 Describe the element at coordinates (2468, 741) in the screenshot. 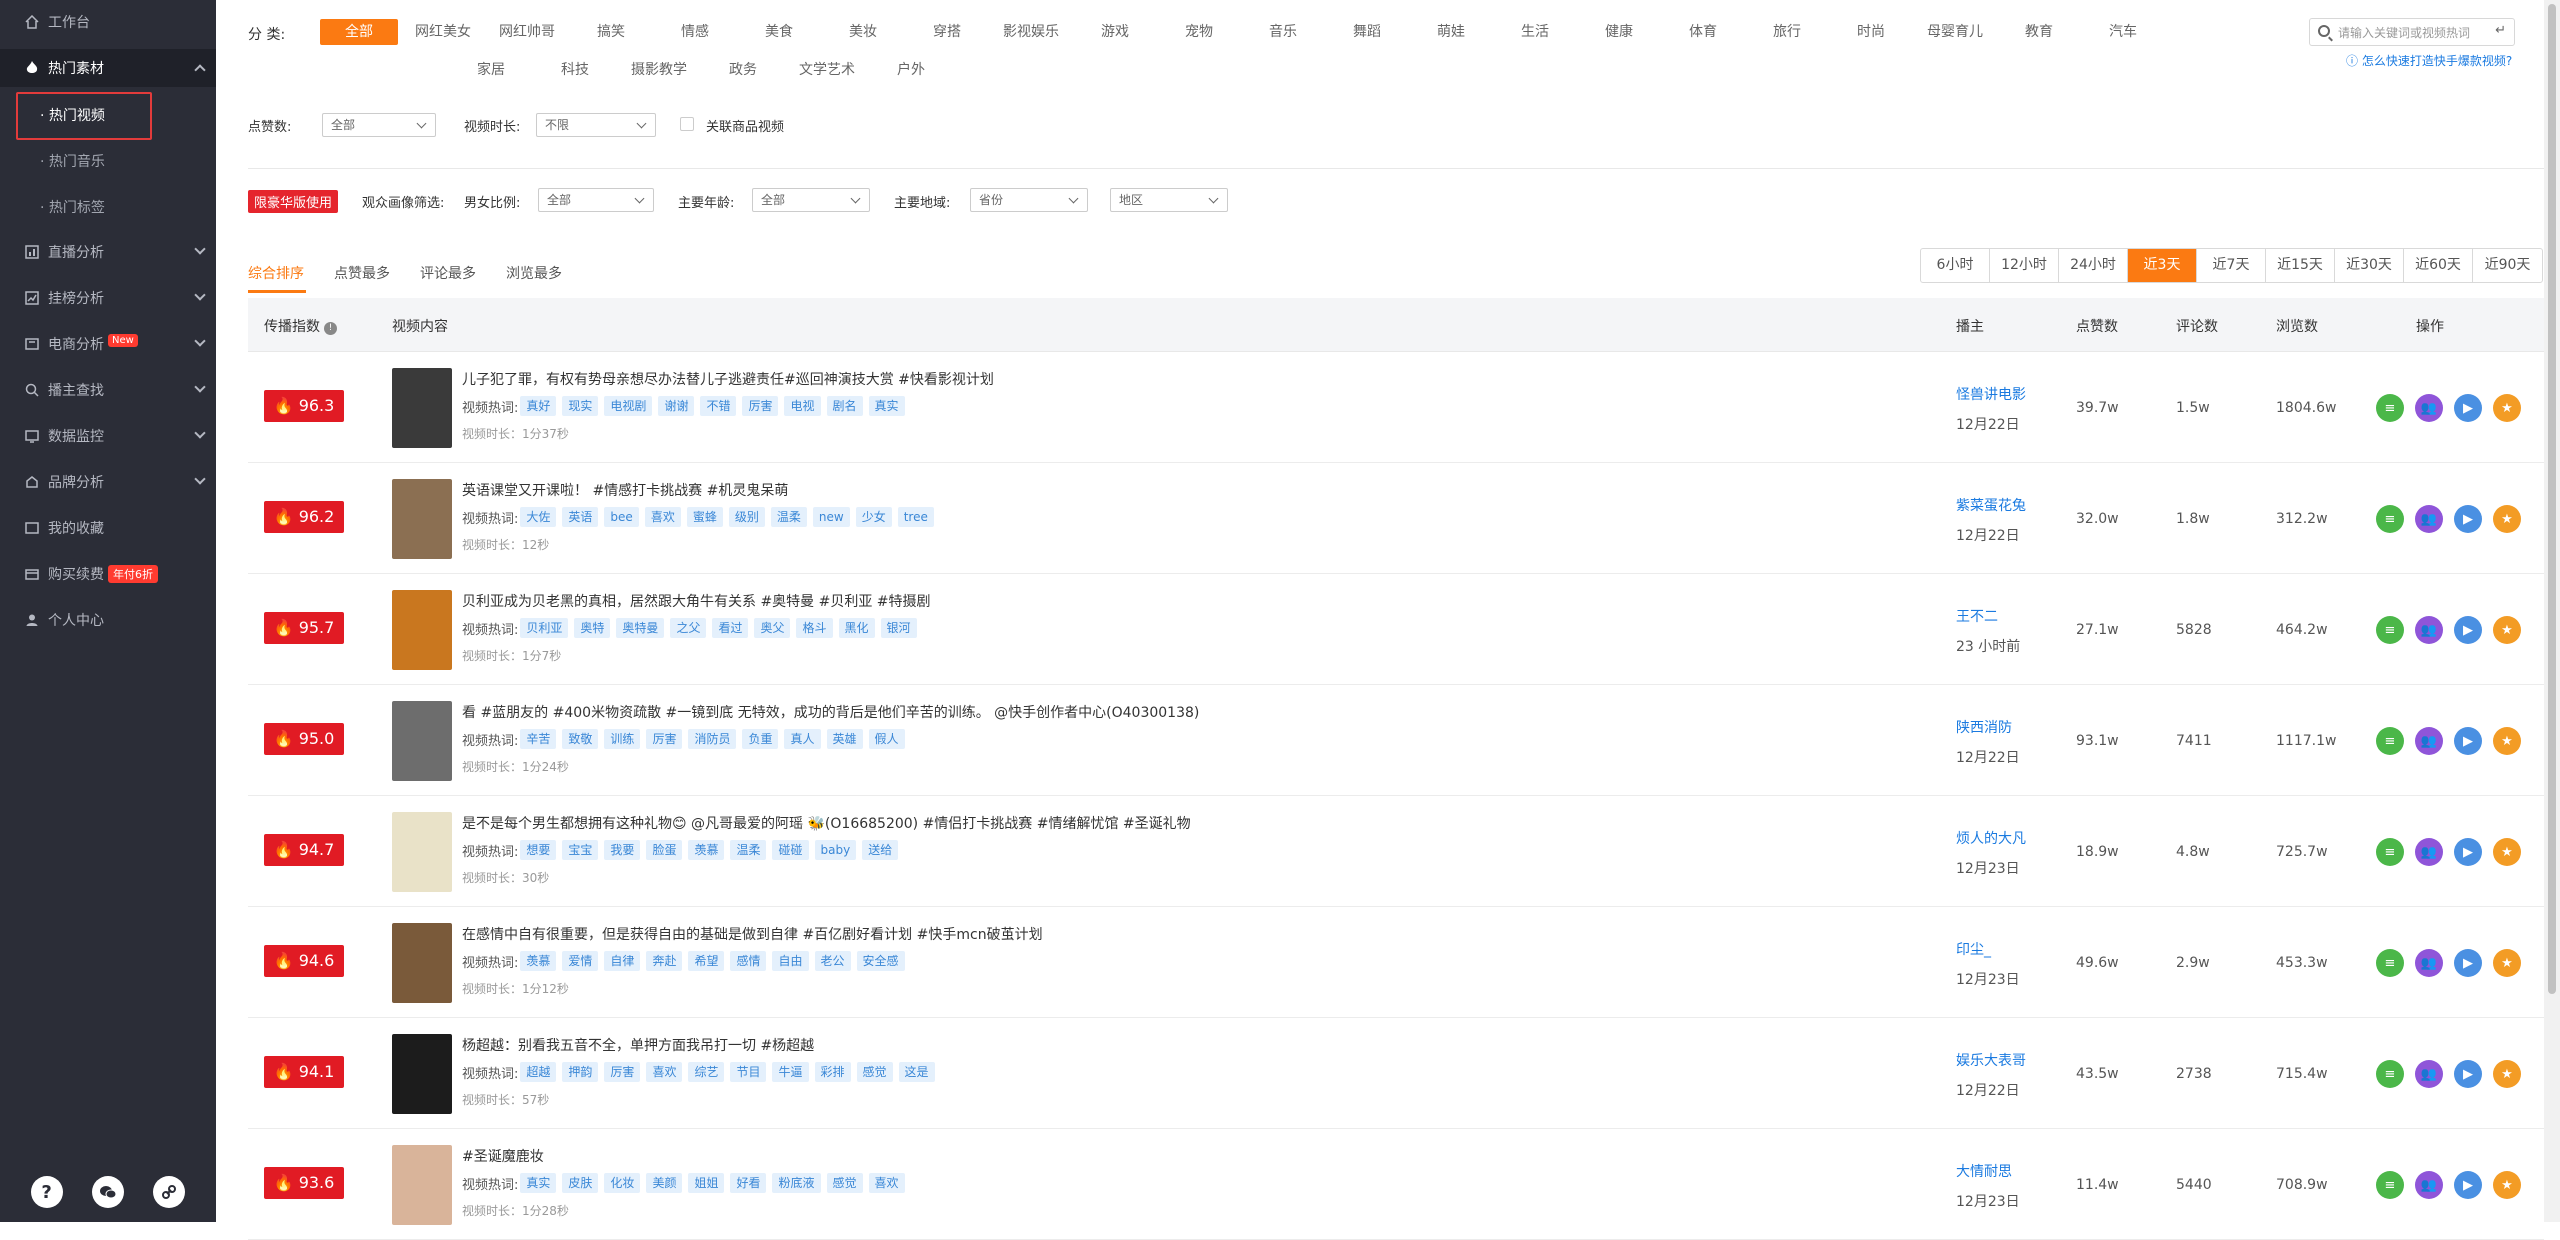

I see `play-icon: ▶` at that location.